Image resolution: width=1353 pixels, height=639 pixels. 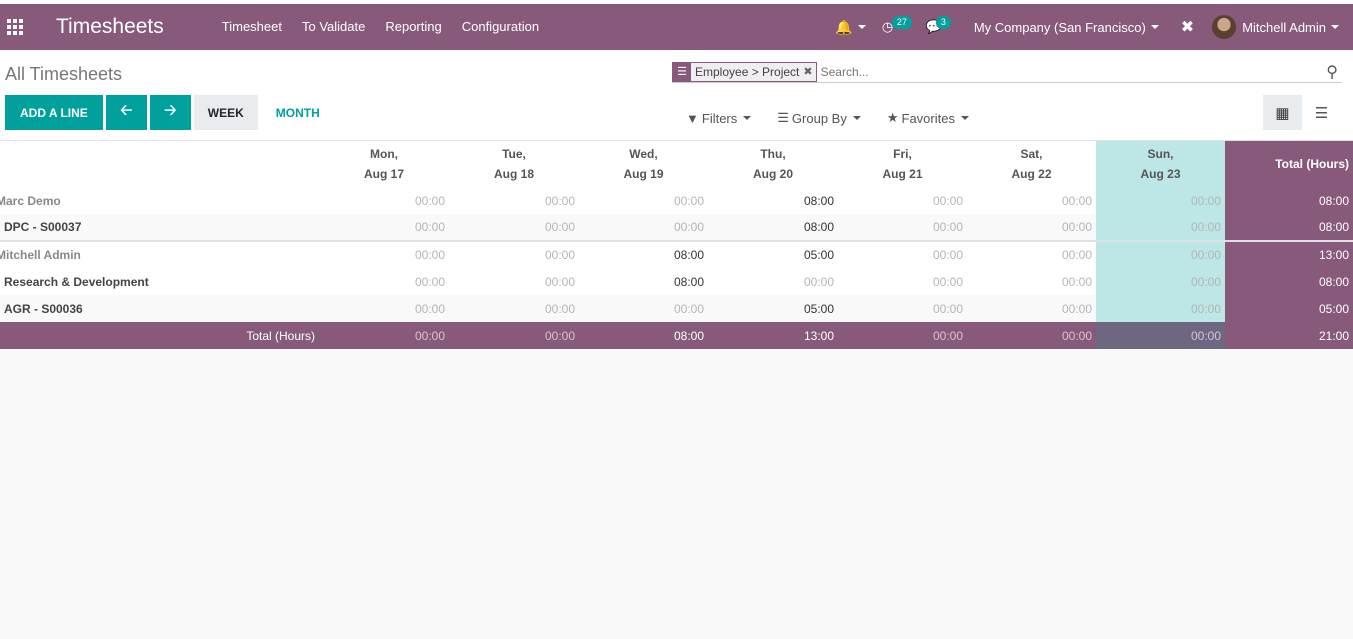 I want to click on footer-label: Total (Hours), so click(x=159, y=335).